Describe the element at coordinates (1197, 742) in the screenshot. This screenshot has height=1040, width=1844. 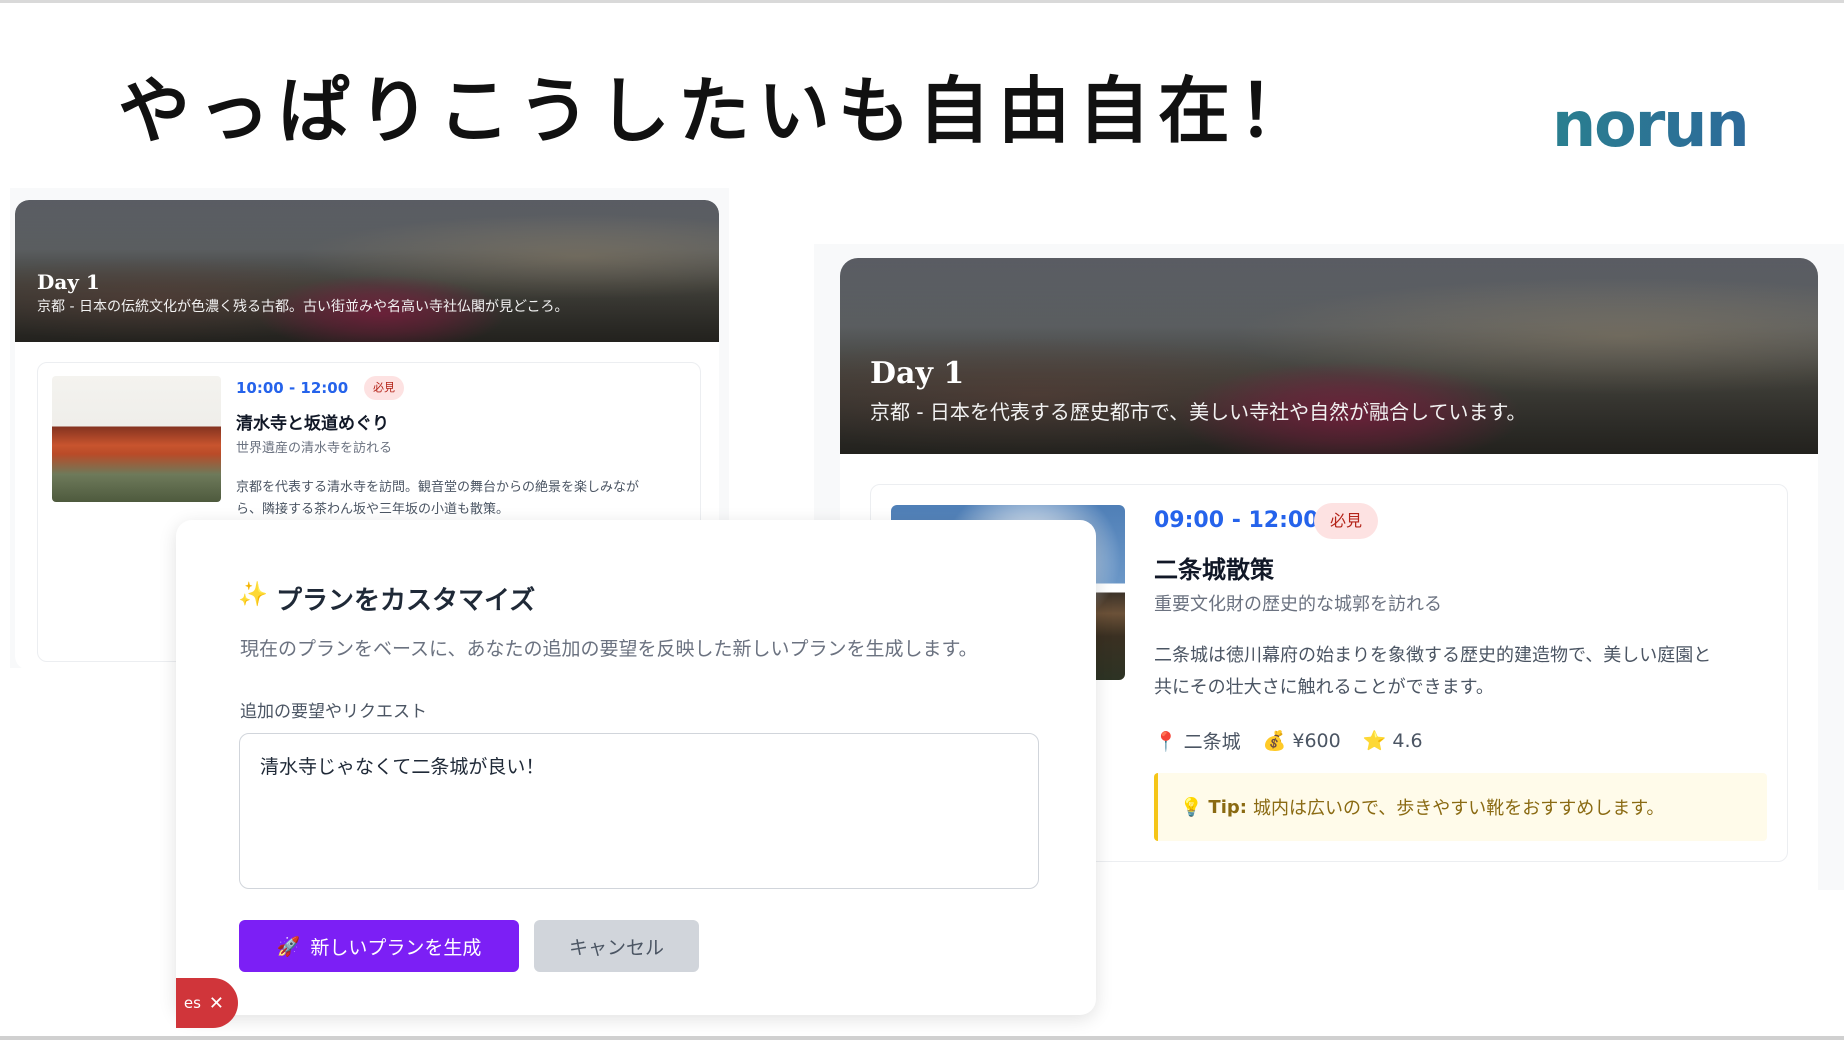
I see `location-meta: 📍 二条城` at that location.